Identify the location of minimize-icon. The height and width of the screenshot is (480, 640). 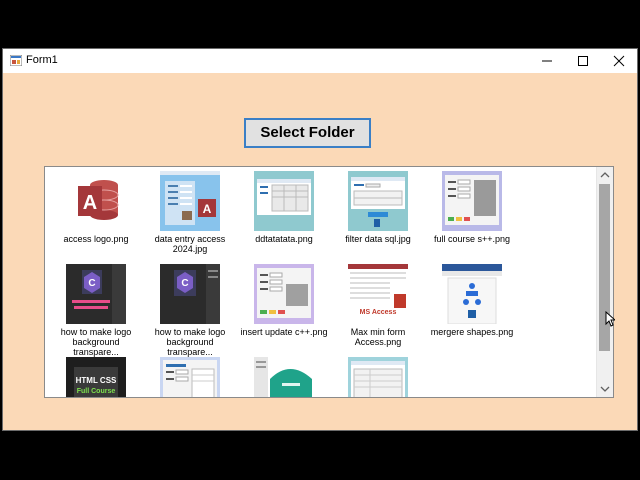
(547, 61).